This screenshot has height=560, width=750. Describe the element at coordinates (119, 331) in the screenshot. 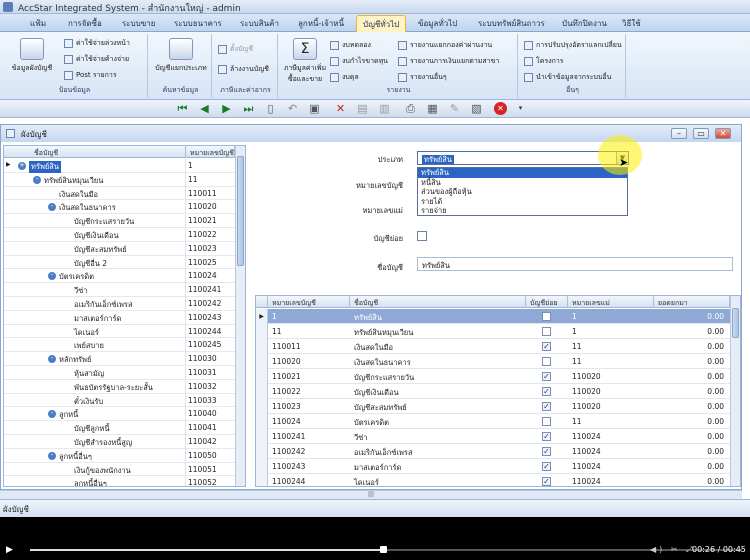

I see `tree-row: ไดเนอร์ 1100244` at that location.